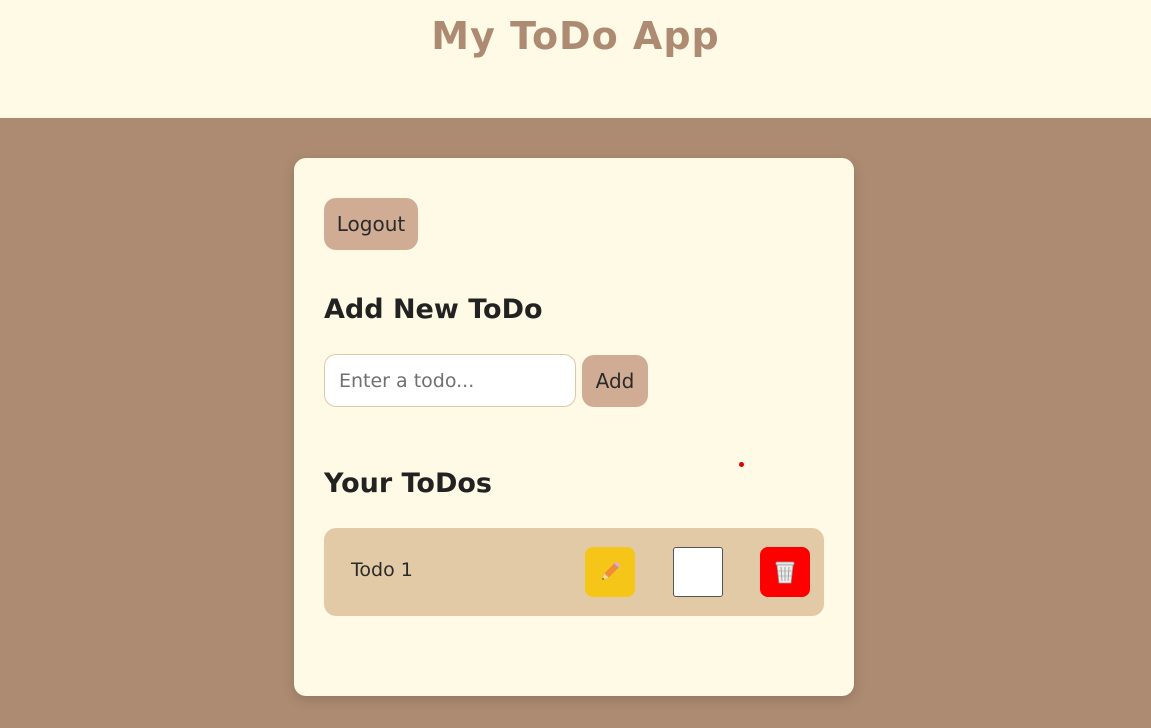 The image size is (1151, 728). I want to click on add-todo-heading: Add New ToDo, so click(433, 309).